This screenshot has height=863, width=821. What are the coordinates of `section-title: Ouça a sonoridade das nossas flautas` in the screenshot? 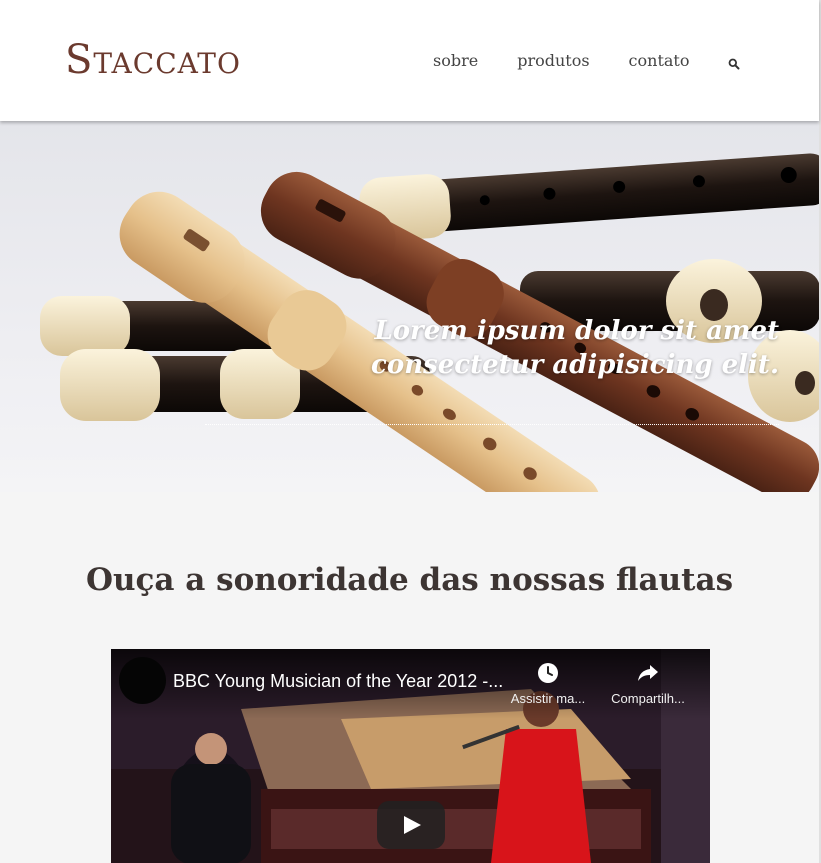 It's located at (409, 580).